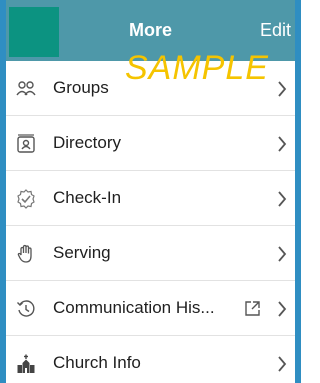 The width and height of the screenshot is (320, 383). I want to click on directory-icon, so click(26, 143).